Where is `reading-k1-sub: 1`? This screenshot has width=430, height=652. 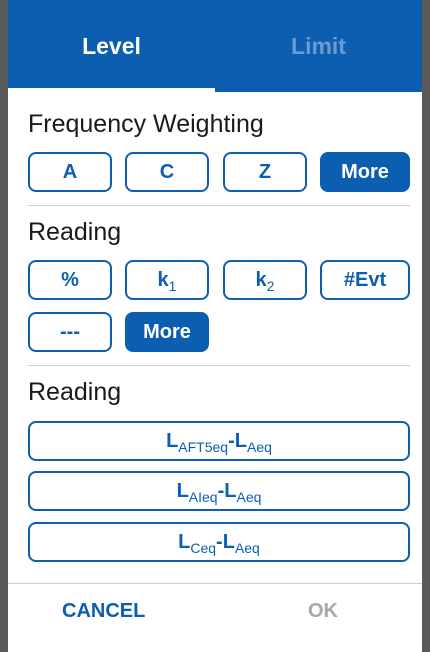
reading-k1-sub: 1 is located at coordinates (172, 286).